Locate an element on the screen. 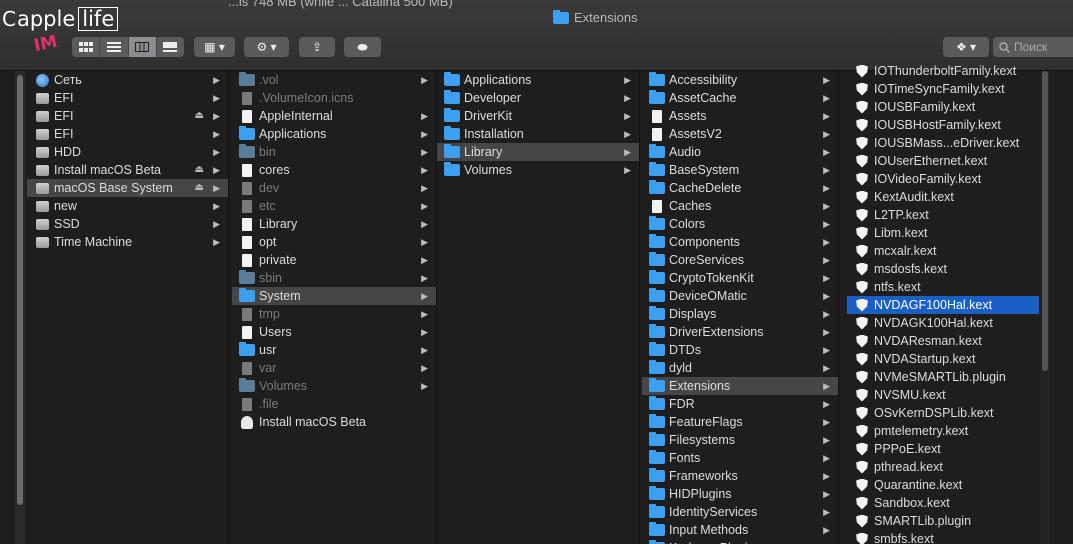 The image size is (1073, 544). extensions-item: IOUSBHostFamily.kext is located at coordinates (943, 125).